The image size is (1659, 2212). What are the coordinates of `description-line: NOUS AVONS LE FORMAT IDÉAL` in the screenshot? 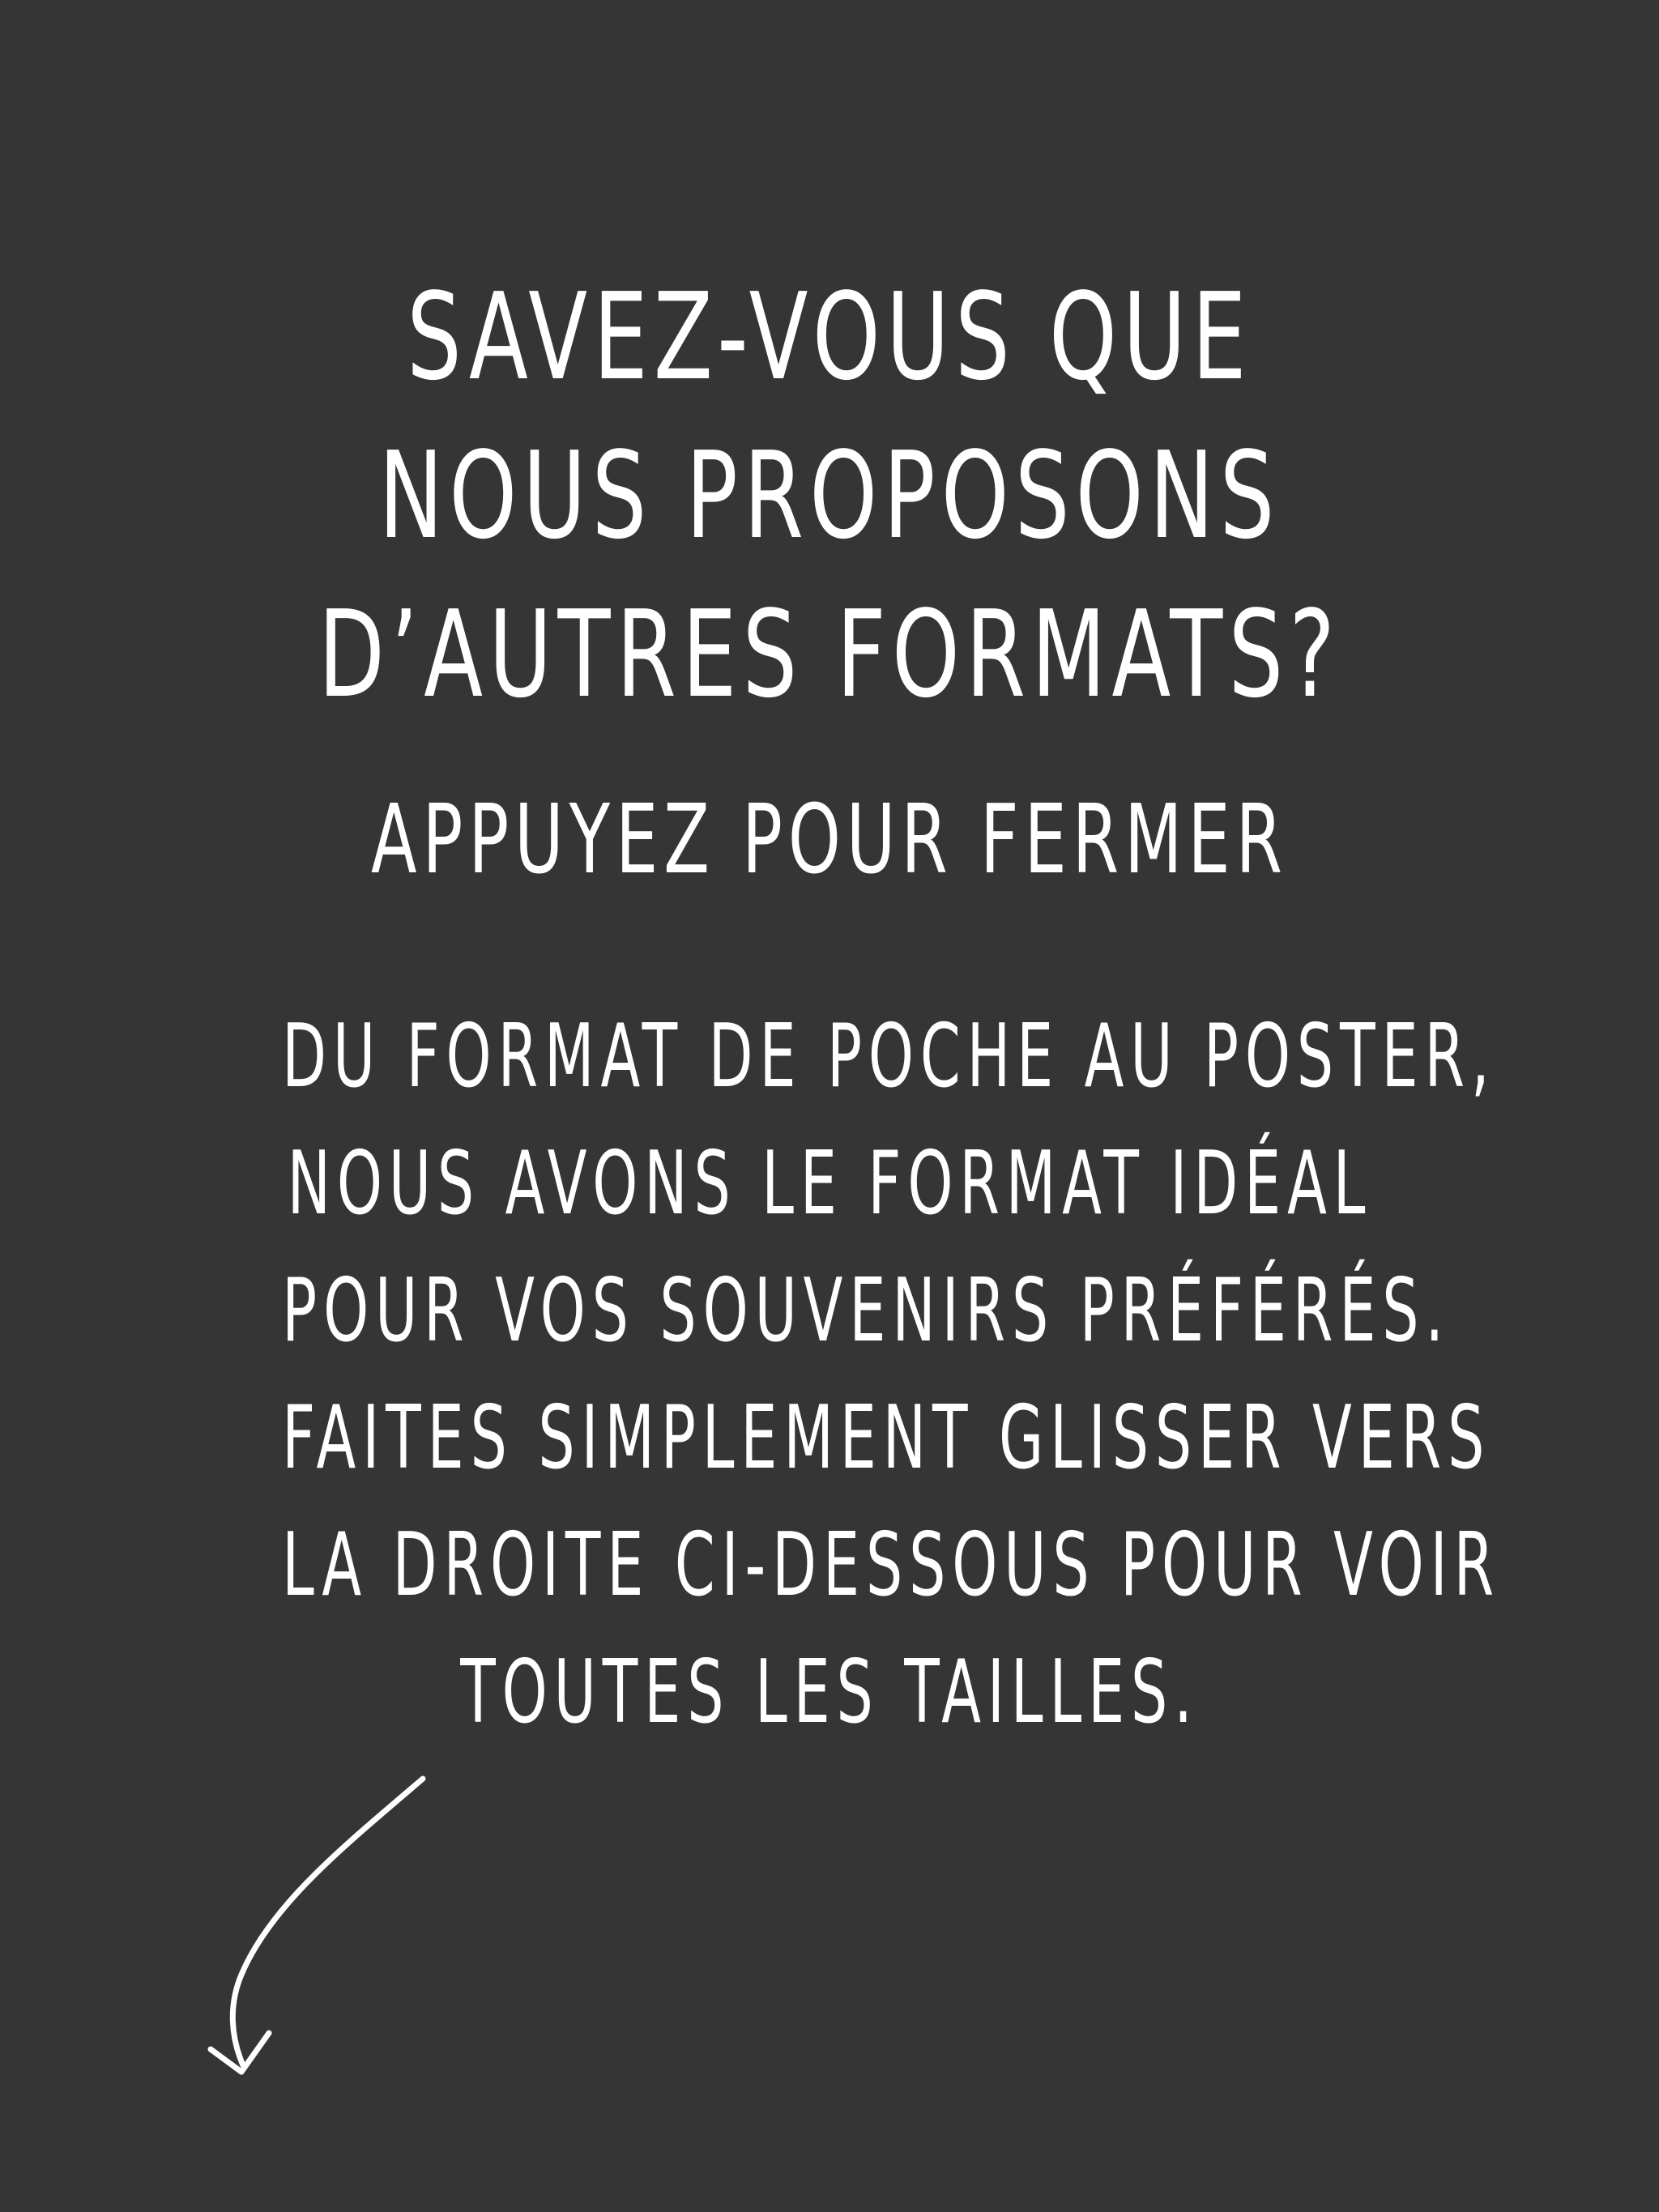 It's located at (829, 1183).